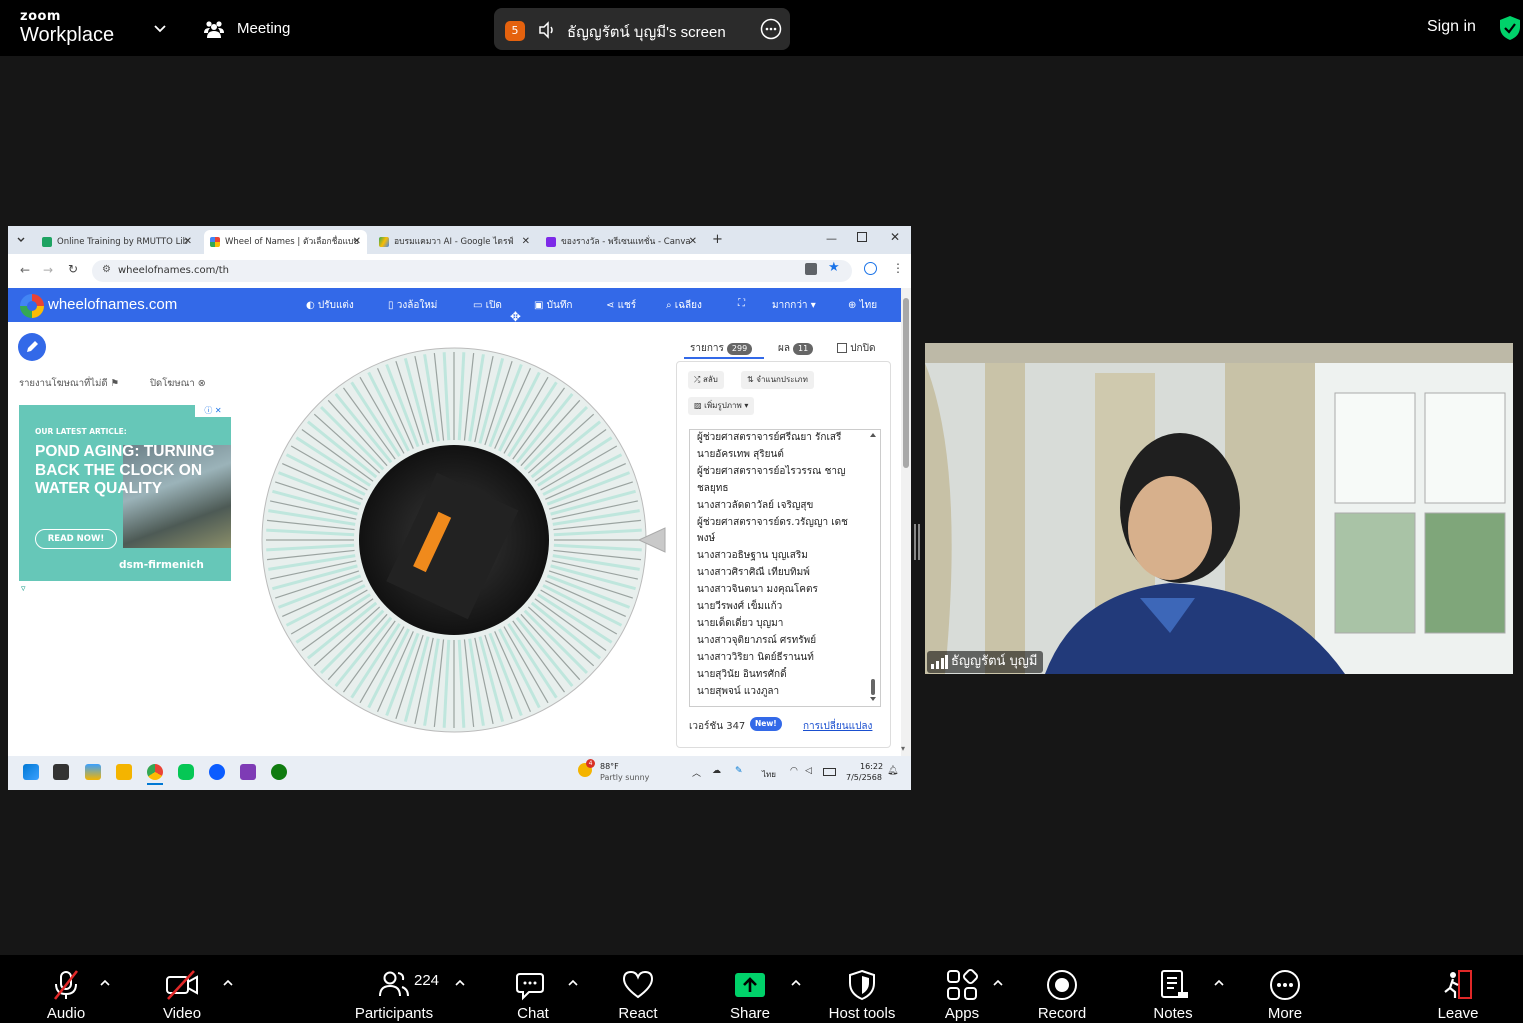  What do you see at coordinates (856, 348) in the screenshot?
I see `hide-checkbox: ปกปิด` at bounding box center [856, 348].